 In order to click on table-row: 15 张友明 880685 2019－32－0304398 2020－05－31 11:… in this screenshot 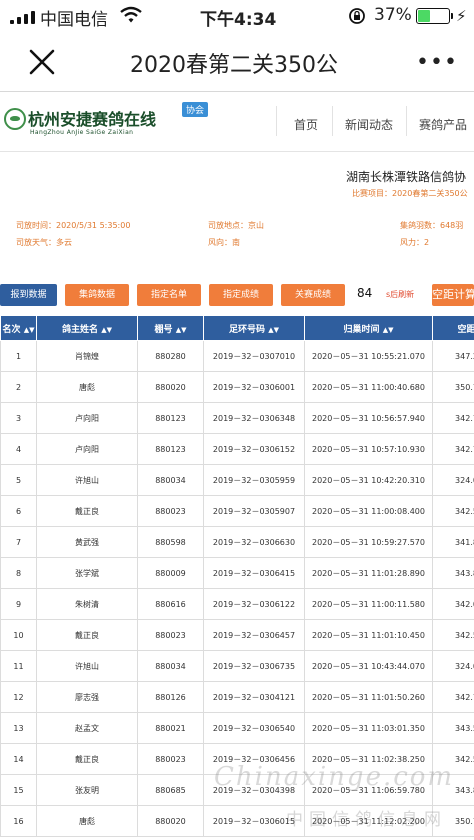, I will do `click(237, 790)`.